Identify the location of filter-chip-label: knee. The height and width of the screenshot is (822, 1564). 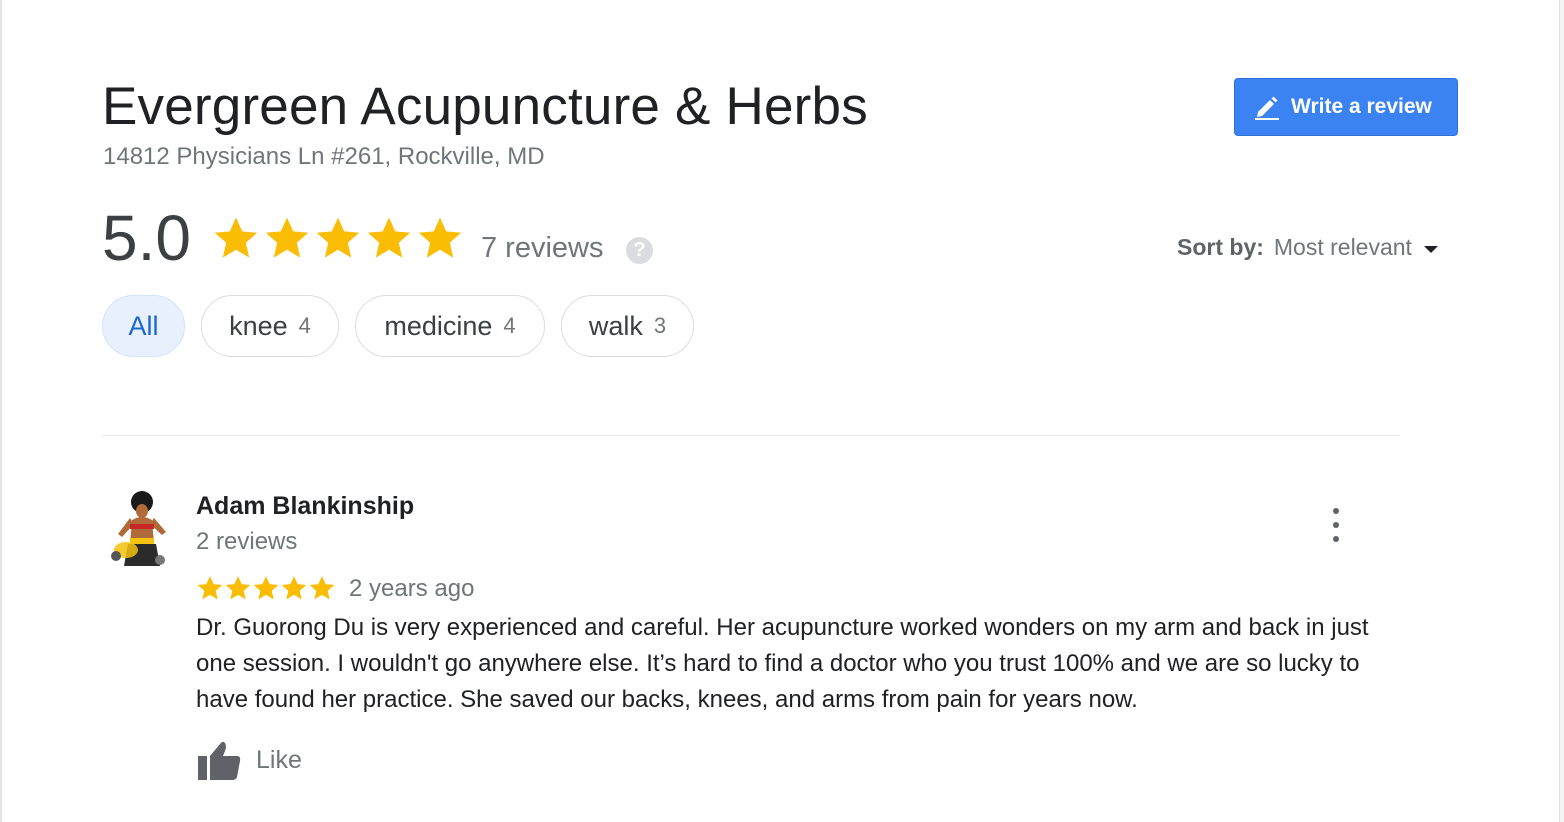
(258, 325).